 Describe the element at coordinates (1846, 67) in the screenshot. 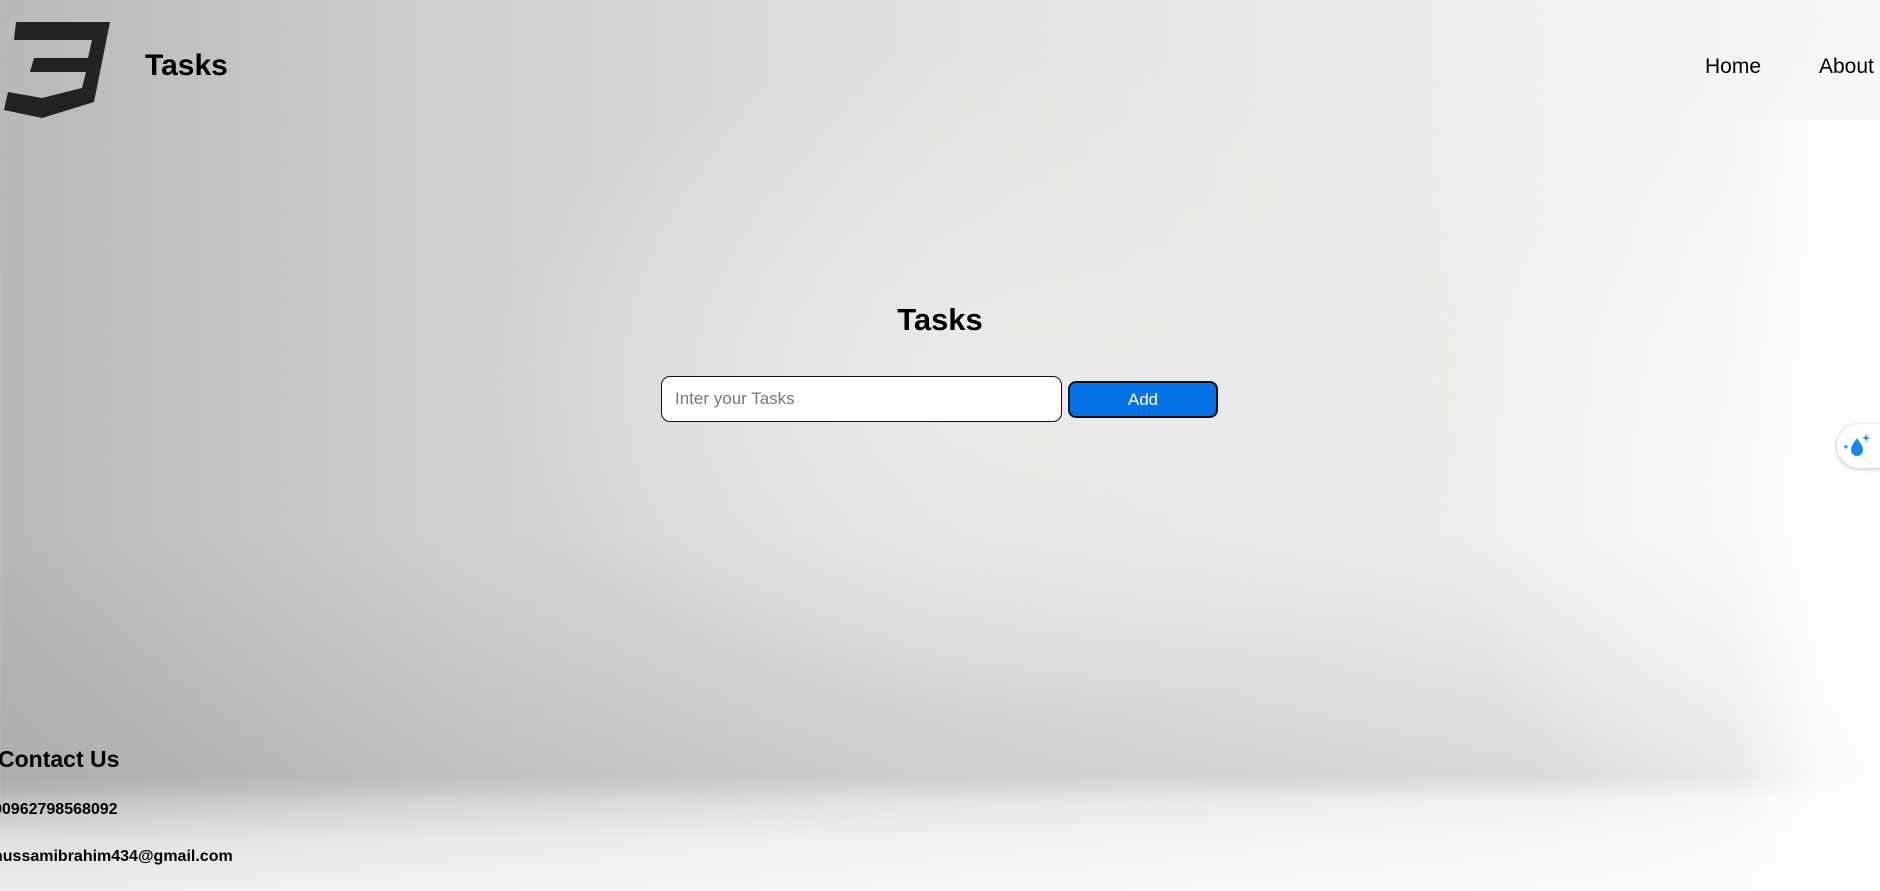

I see `nav-about-link: About` at that location.